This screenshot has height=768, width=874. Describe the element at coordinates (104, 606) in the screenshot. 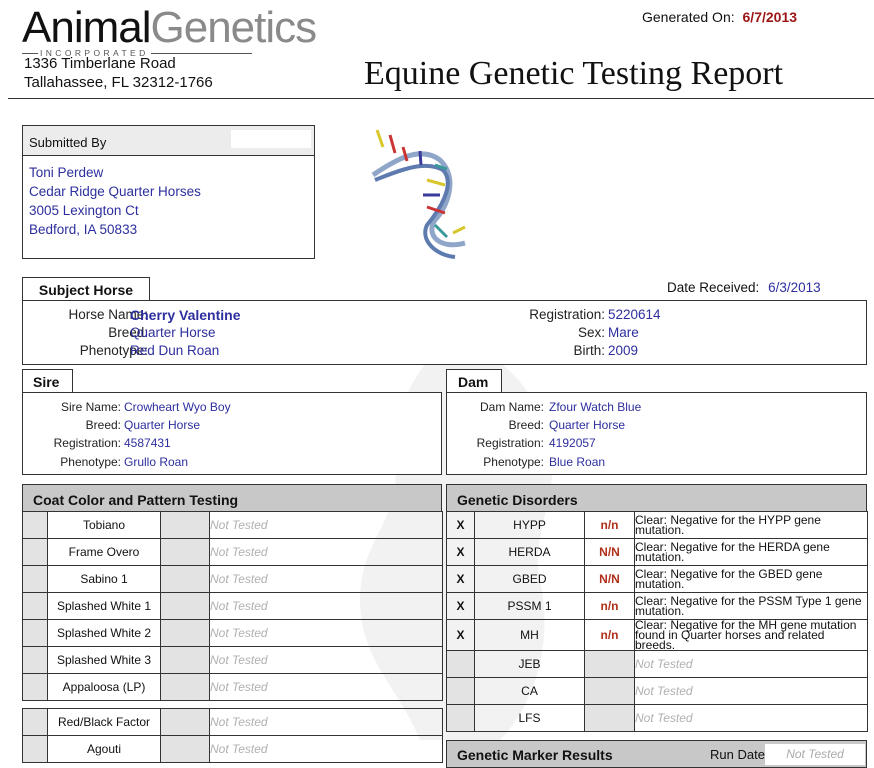

I see `test-name: Splashed White 1` at that location.